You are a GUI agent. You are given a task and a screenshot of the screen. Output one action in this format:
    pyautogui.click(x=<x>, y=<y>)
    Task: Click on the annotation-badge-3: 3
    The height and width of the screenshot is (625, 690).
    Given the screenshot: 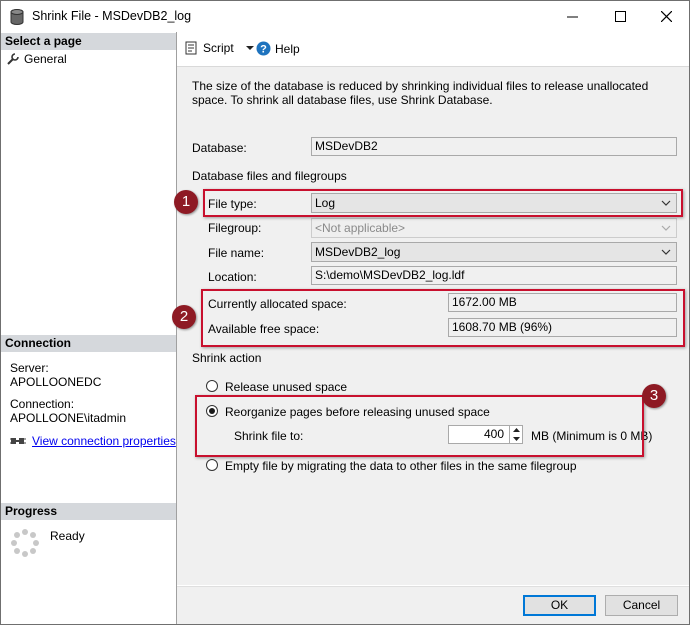 What is the action you would take?
    pyautogui.click(x=654, y=396)
    